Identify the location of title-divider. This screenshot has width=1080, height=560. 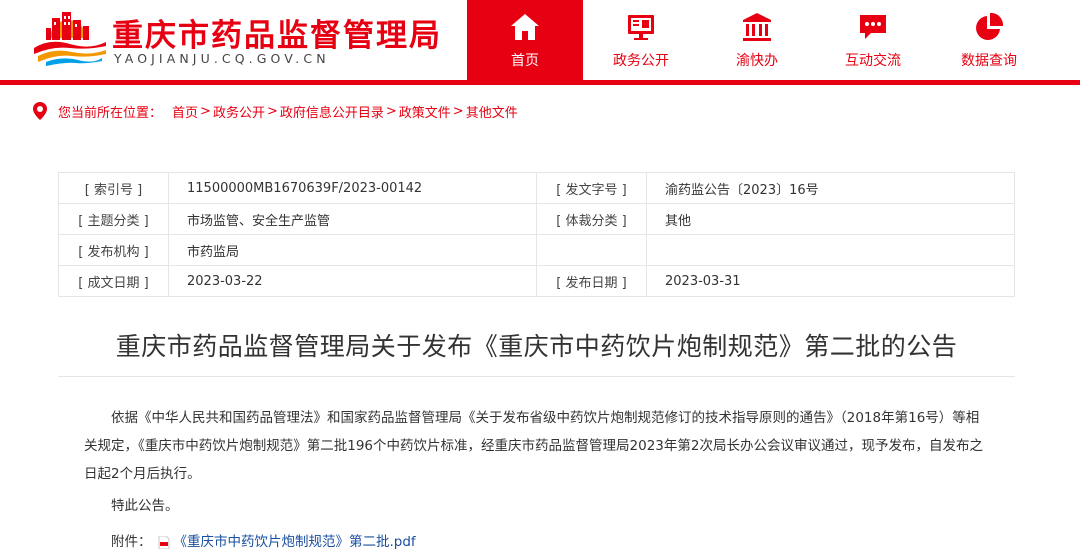
(536, 376).